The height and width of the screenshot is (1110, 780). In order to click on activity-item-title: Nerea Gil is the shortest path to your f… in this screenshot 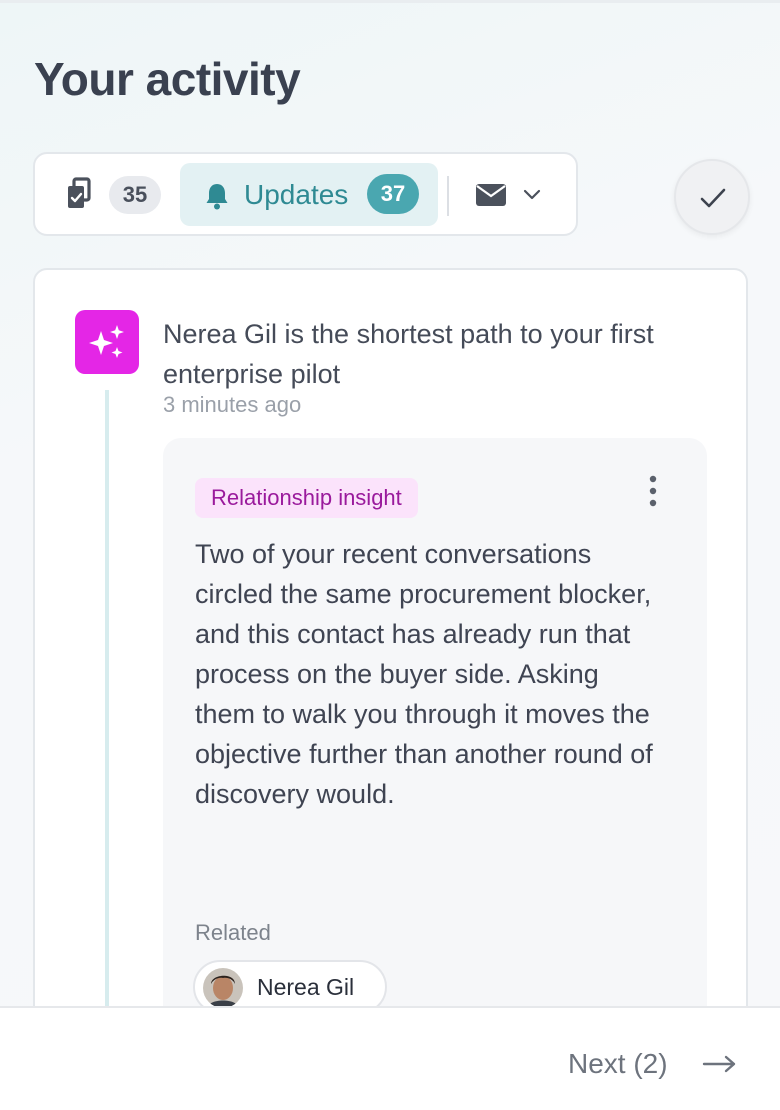, I will do `click(423, 354)`.